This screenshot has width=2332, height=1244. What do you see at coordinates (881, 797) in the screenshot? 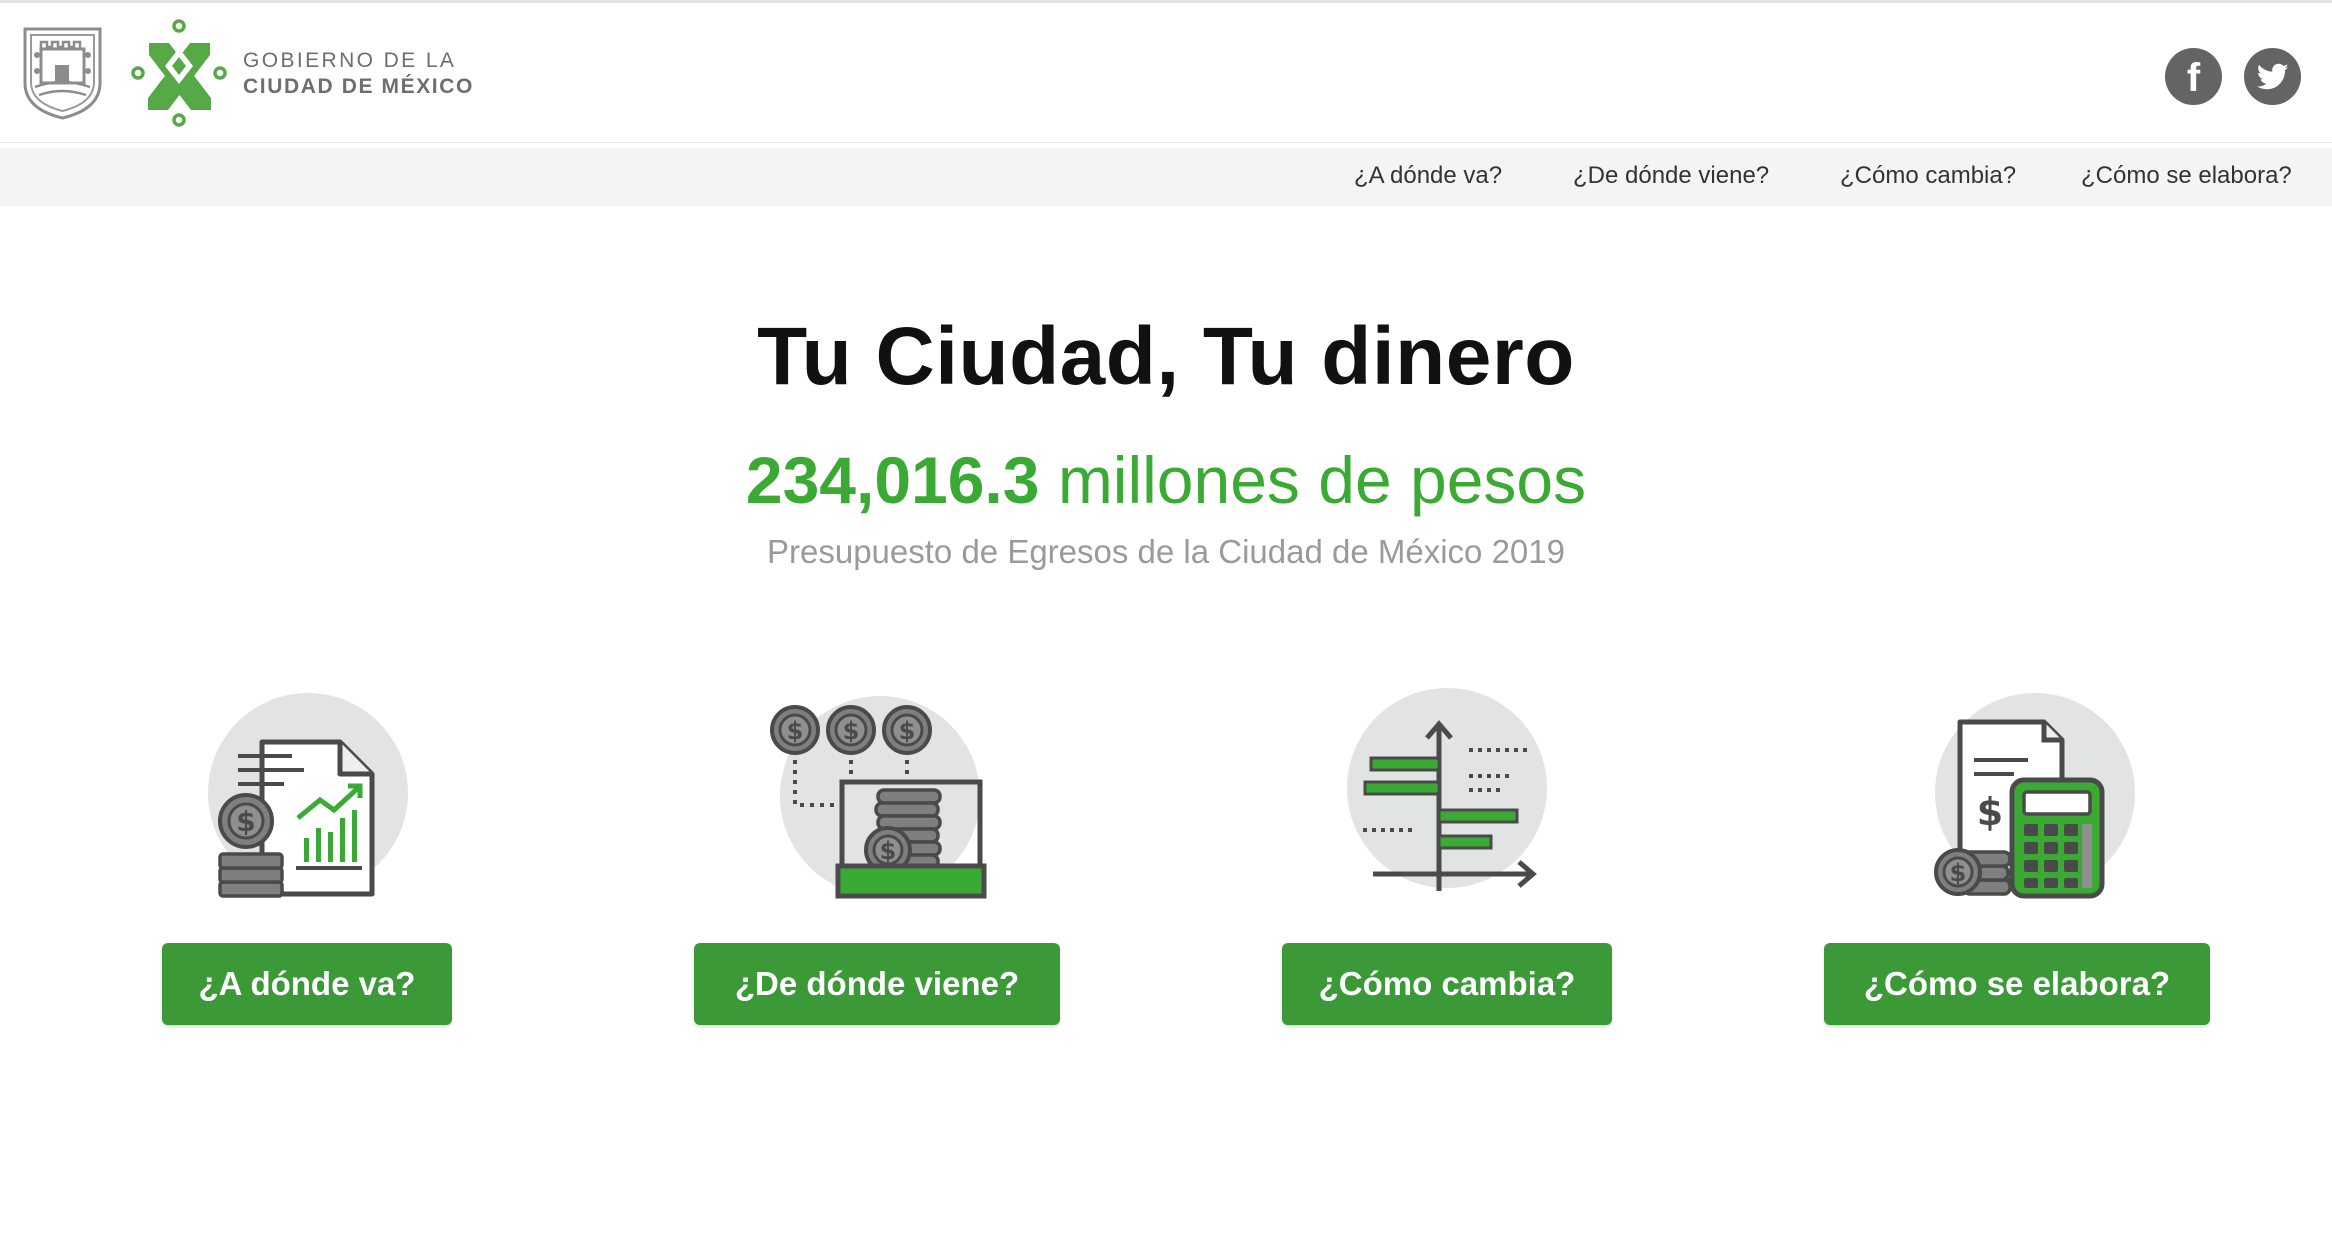
I see `coins-income-icon: $ $ $ $` at bounding box center [881, 797].